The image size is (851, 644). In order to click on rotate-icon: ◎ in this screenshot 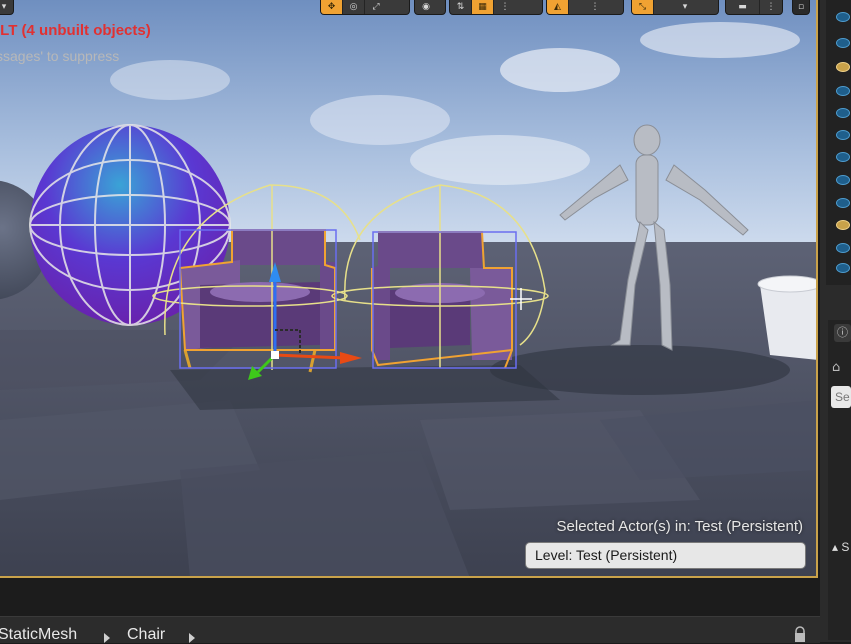, I will do `click(354, 7)`.